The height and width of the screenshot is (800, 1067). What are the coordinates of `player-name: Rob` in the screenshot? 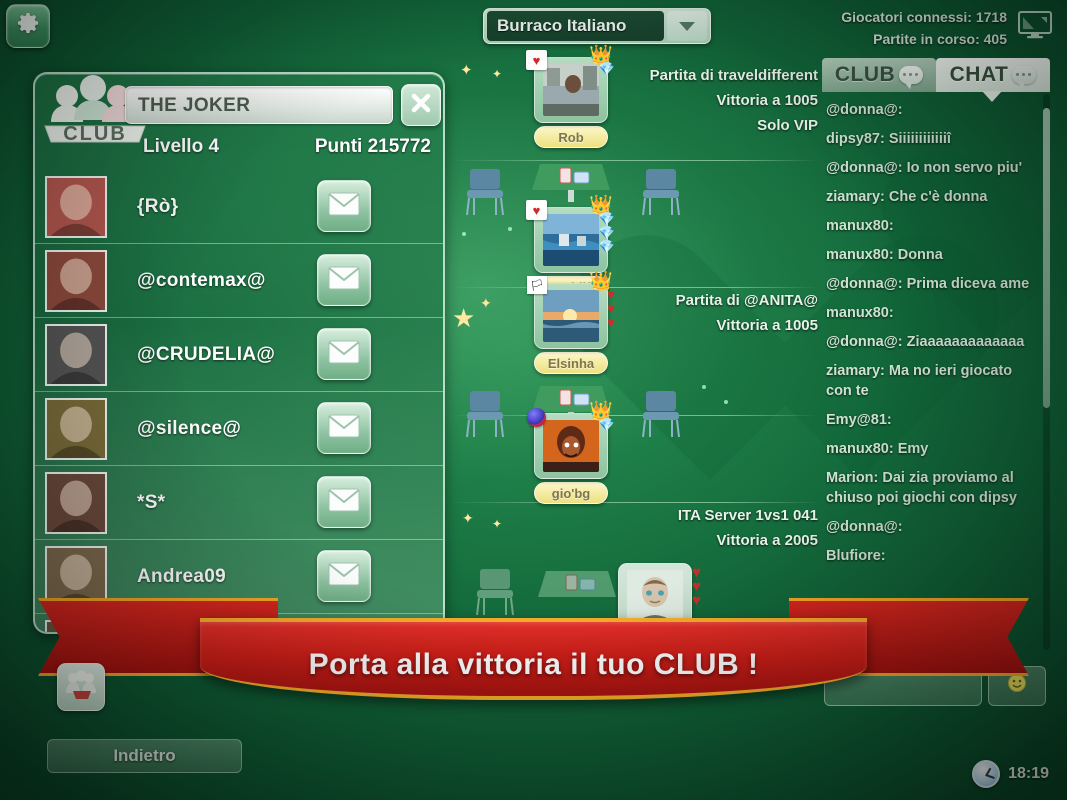 It's located at (571, 137).